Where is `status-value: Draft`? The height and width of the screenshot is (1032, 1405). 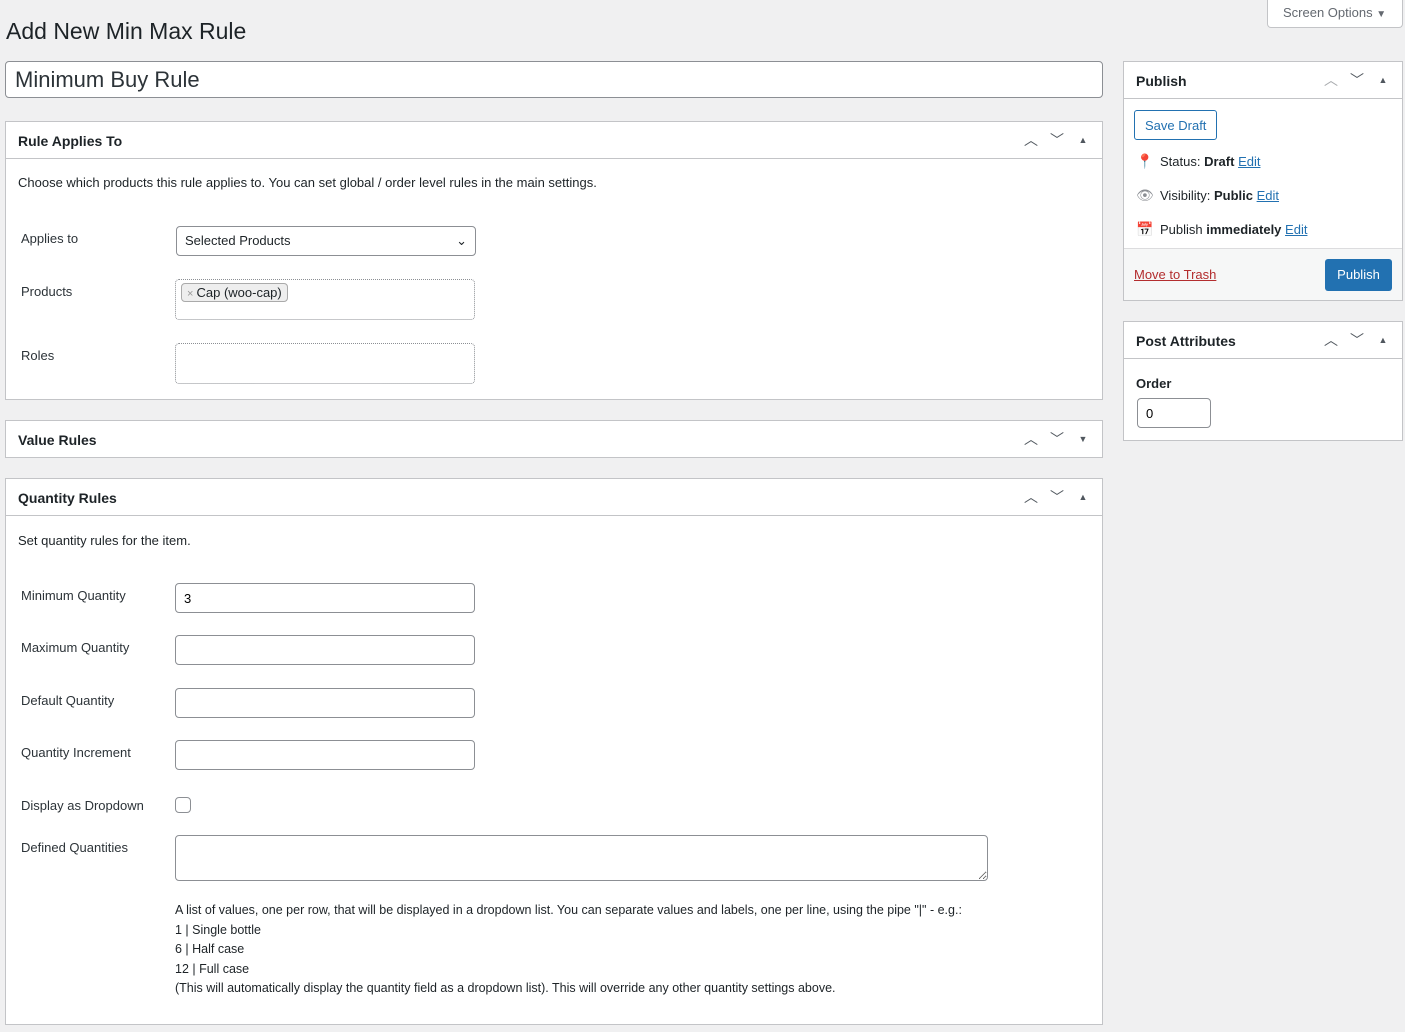 status-value: Draft is located at coordinates (1219, 161).